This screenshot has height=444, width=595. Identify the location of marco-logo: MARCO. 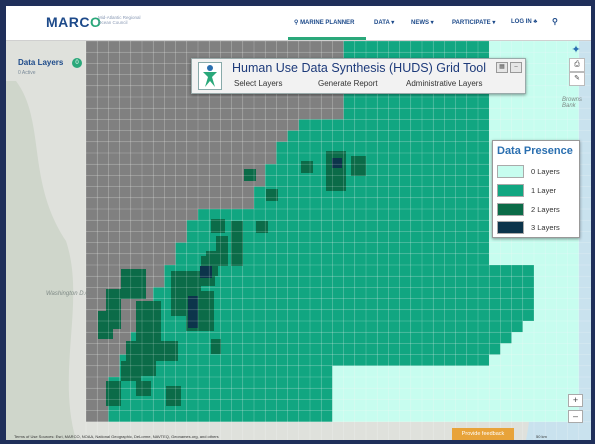
(73, 22).